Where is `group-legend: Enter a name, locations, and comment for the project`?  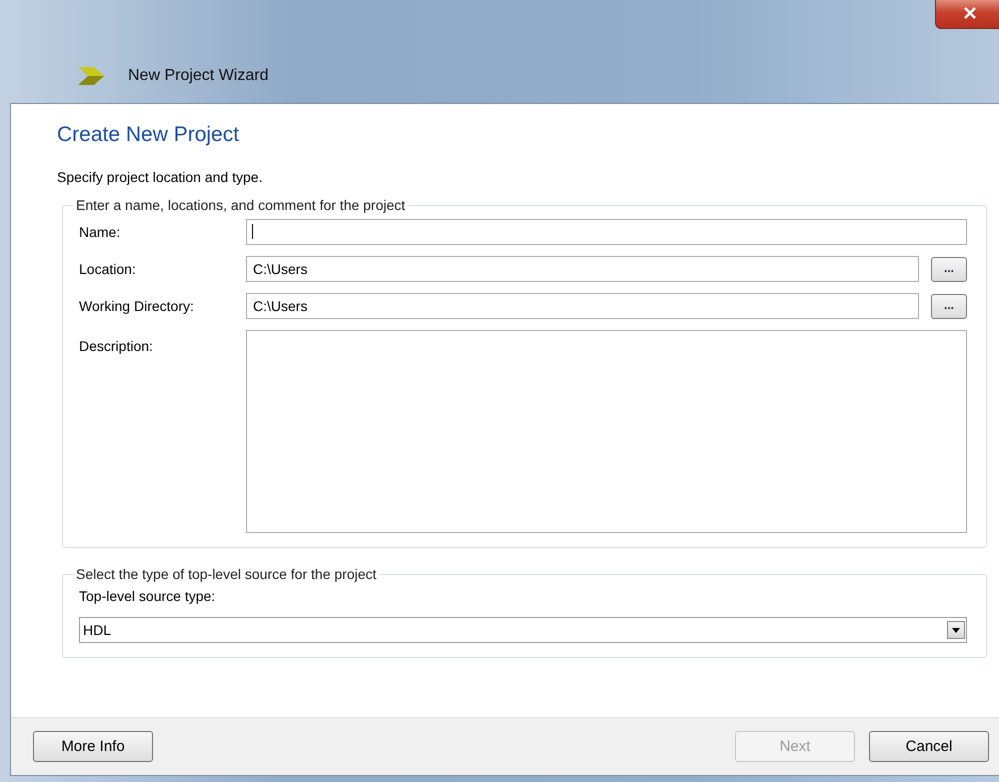
group-legend: Enter a name, locations, and comment for the project is located at coordinates (240, 205).